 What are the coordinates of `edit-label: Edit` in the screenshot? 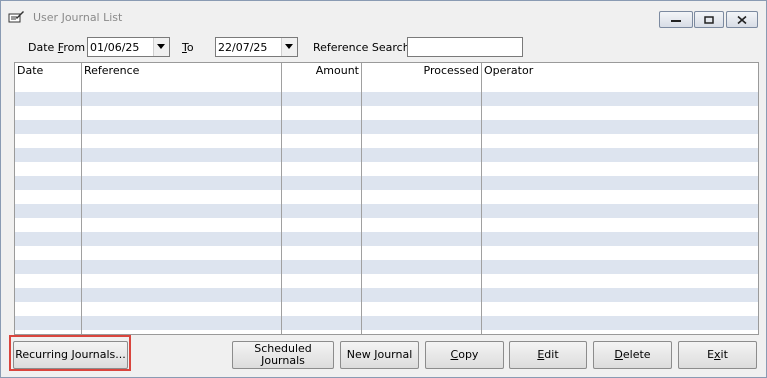 It's located at (548, 354).